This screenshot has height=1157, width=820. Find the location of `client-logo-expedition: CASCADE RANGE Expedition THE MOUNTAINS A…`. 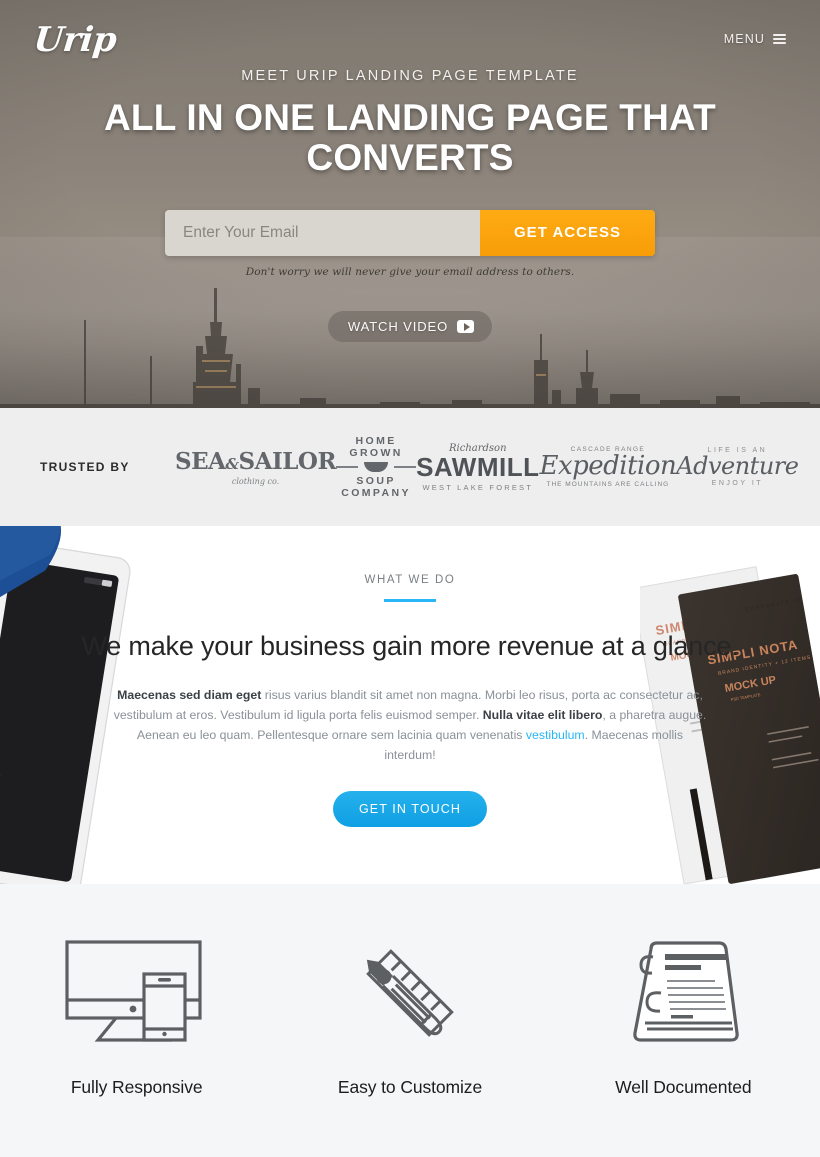

client-logo-expedition: CASCADE RANGE Expedition THE MOUNTAINS A… is located at coordinates (607, 467).